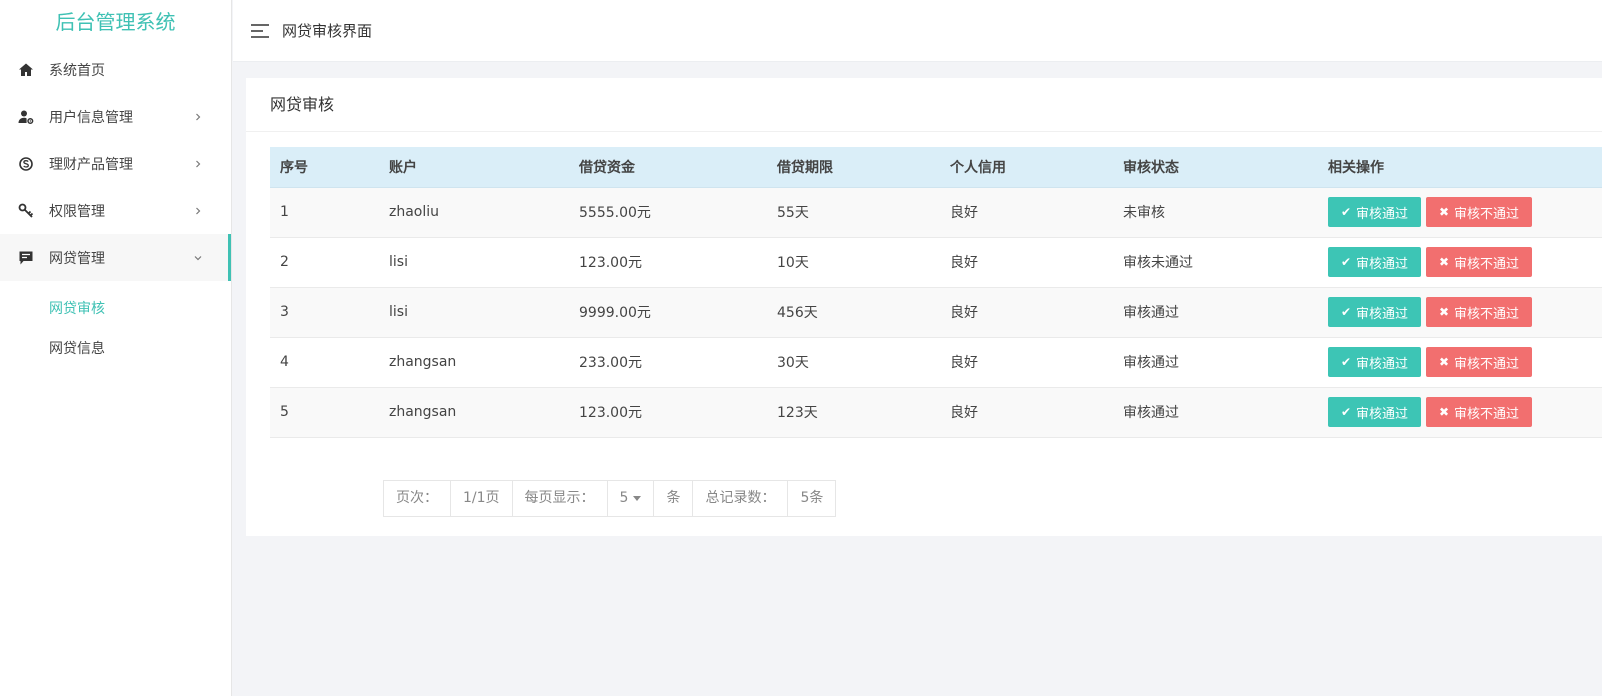 Image resolution: width=1602 pixels, height=696 pixels. I want to click on column-header-amount: 借贷资金, so click(668, 167).